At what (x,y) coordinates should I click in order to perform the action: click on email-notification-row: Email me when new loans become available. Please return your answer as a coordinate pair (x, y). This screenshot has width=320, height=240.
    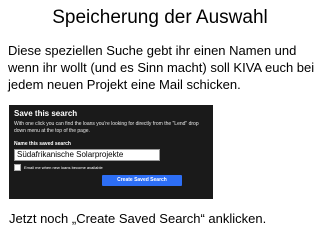
    Looking at the image, I should click on (111, 167).